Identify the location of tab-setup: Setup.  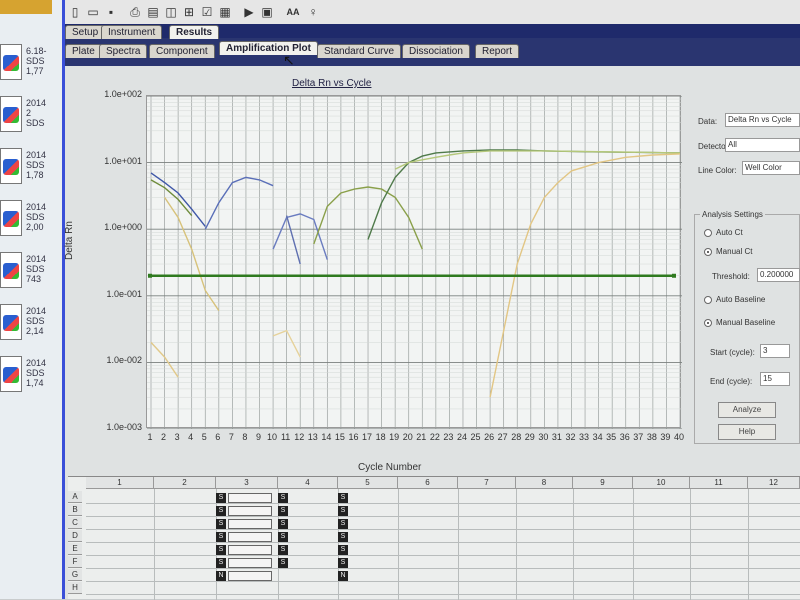
(85, 32).